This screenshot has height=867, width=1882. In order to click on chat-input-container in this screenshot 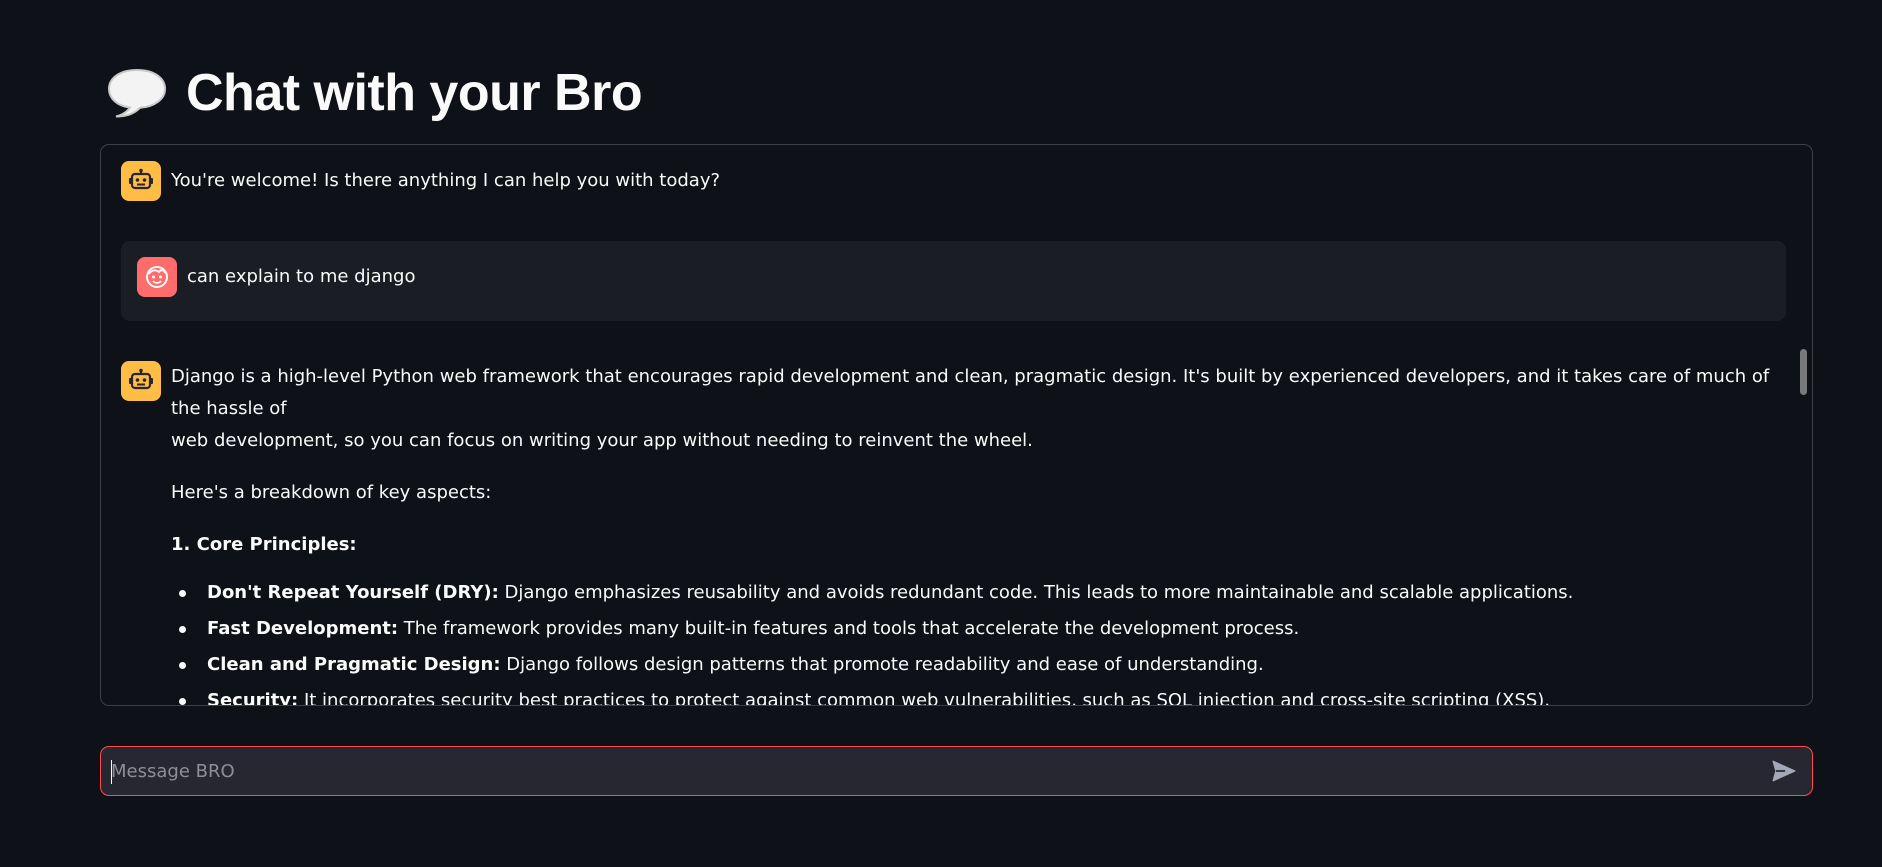, I will do `click(956, 771)`.